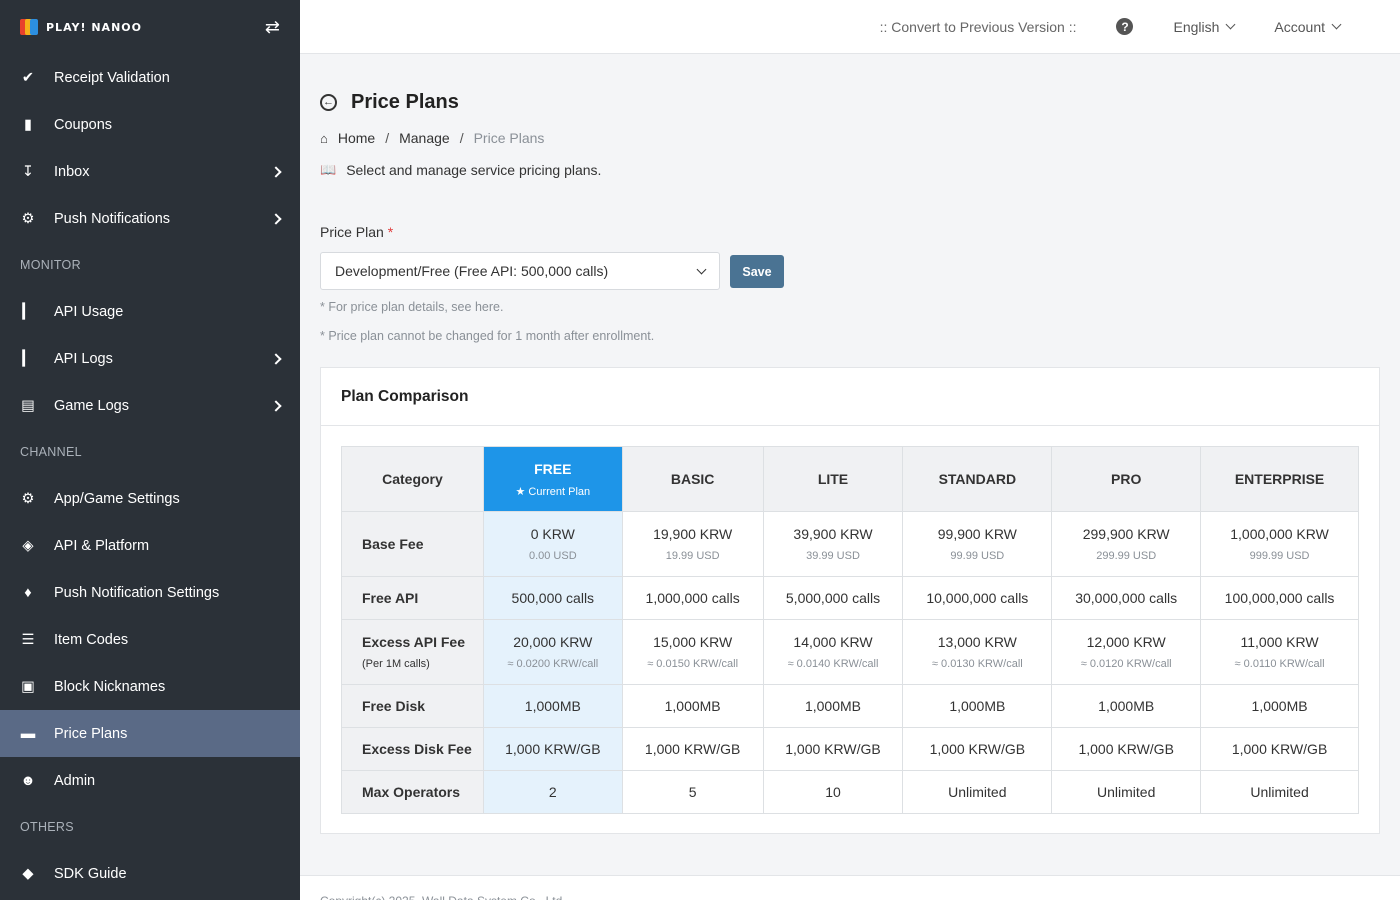 Image resolution: width=1400 pixels, height=900 pixels. What do you see at coordinates (137, 592) in the screenshot?
I see `sidebar-item-label: Push Notification Settings` at bounding box center [137, 592].